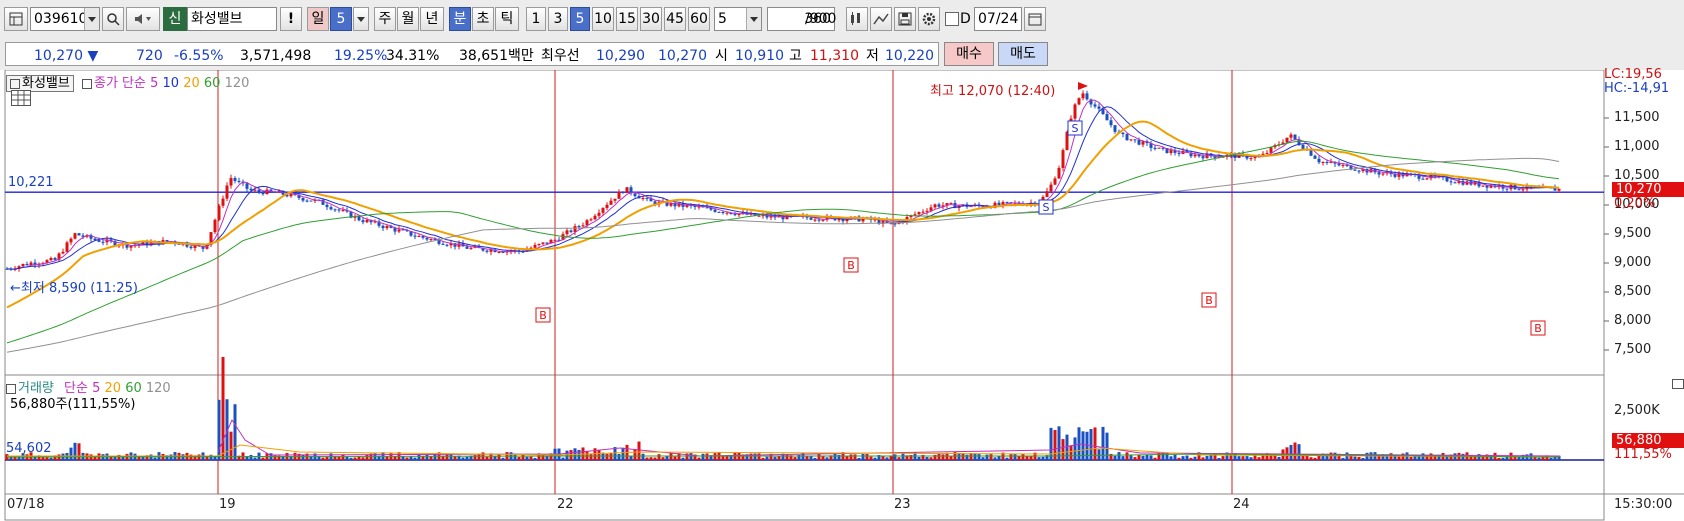 The width and height of the screenshot is (1684, 521). I want to click on period-minute-button: 분, so click(460, 19).